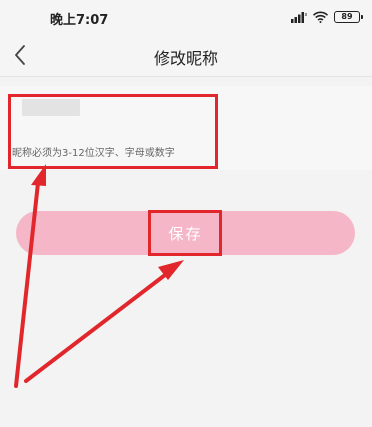 Image resolution: width=372 pixels, height=427 pixels. I want to click on battery-level: 89, so click(347, 16).